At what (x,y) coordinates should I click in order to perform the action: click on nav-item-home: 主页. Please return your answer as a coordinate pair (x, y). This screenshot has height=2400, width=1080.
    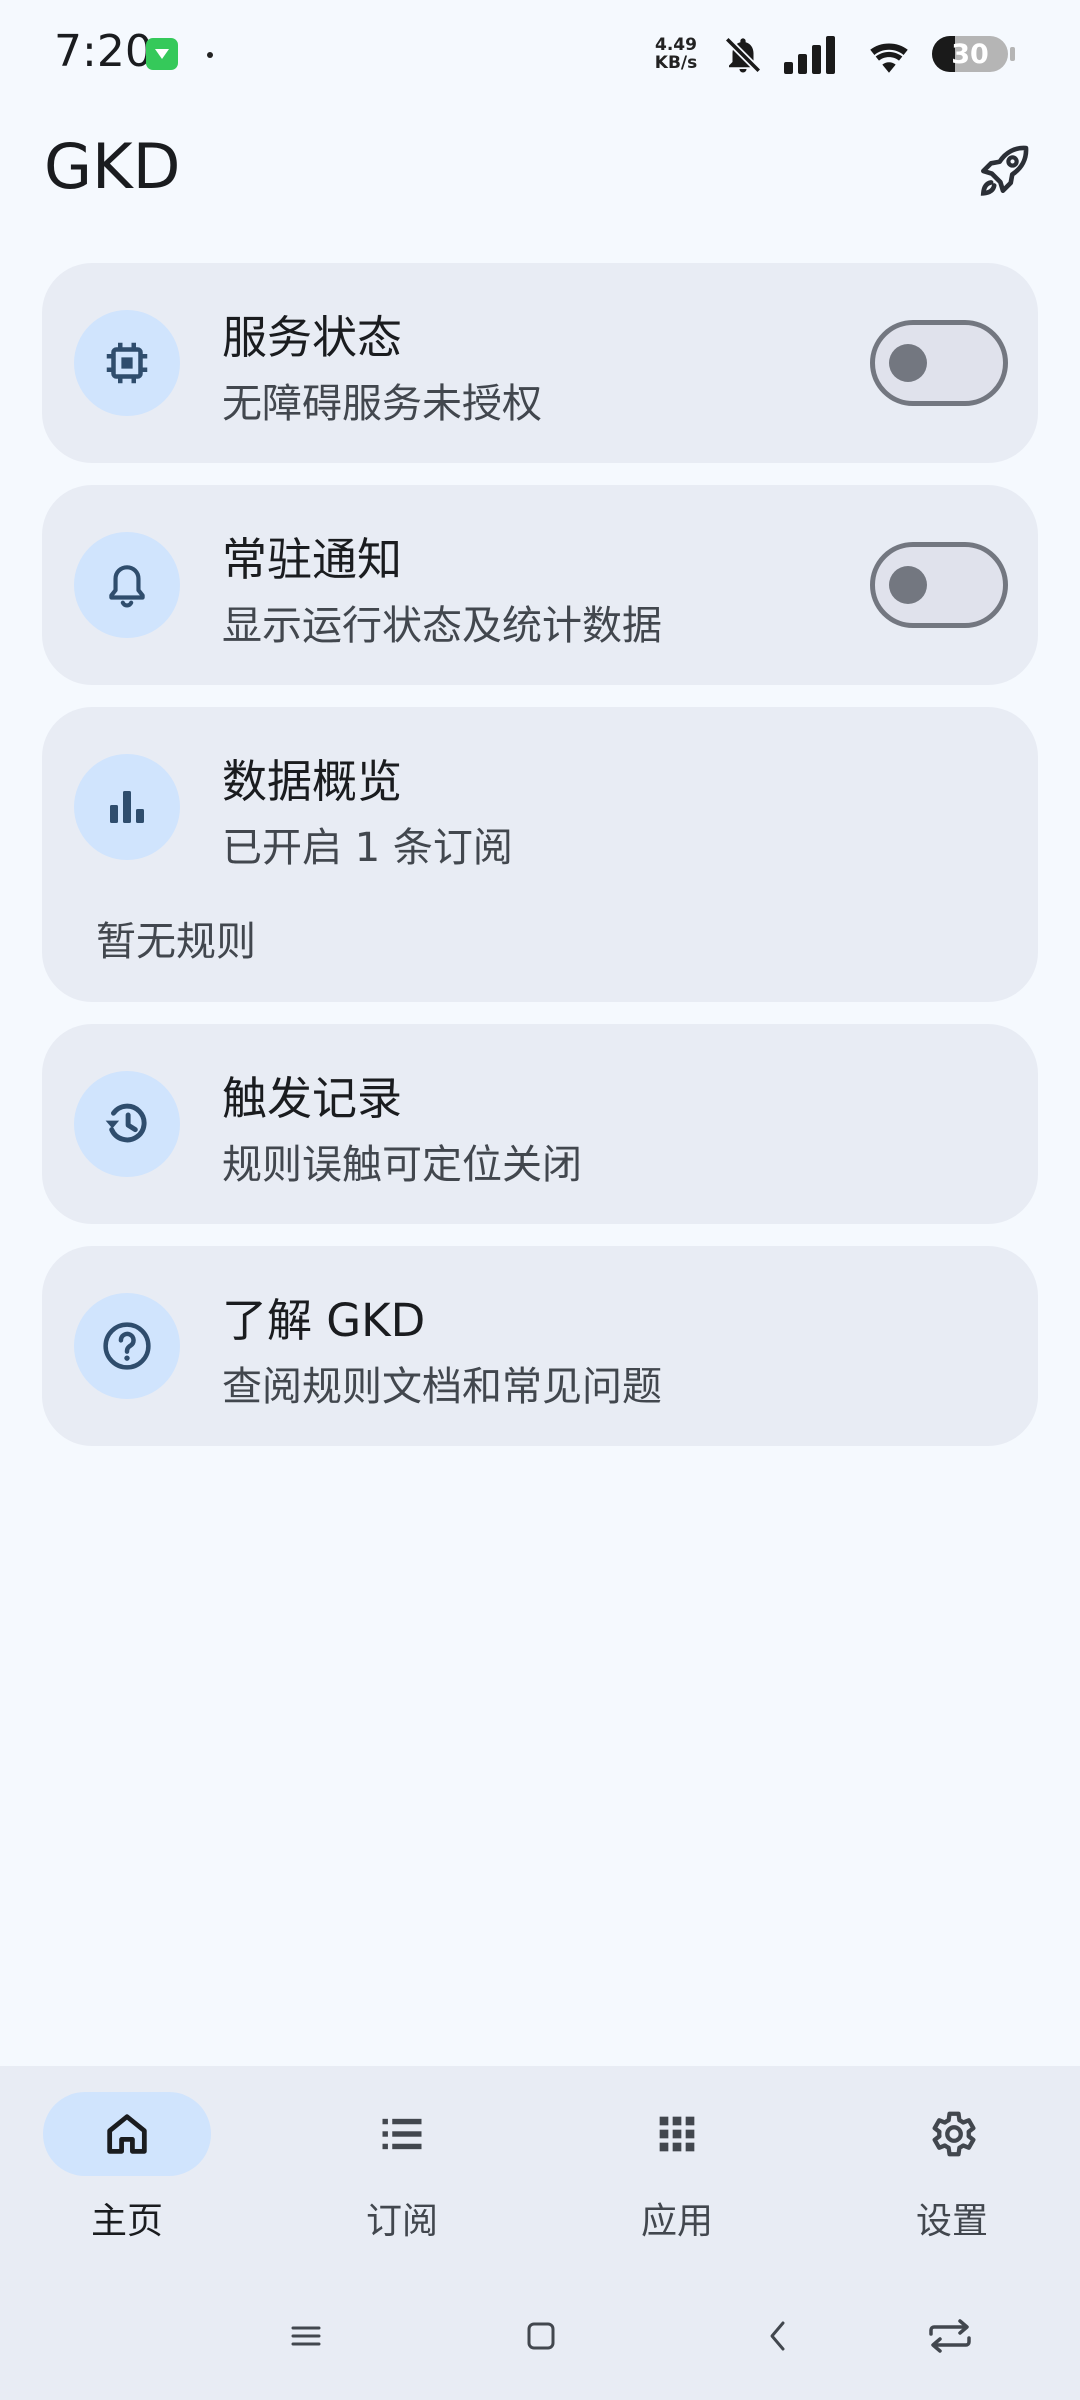
    Looking at the image, I should click on (127, 2172).